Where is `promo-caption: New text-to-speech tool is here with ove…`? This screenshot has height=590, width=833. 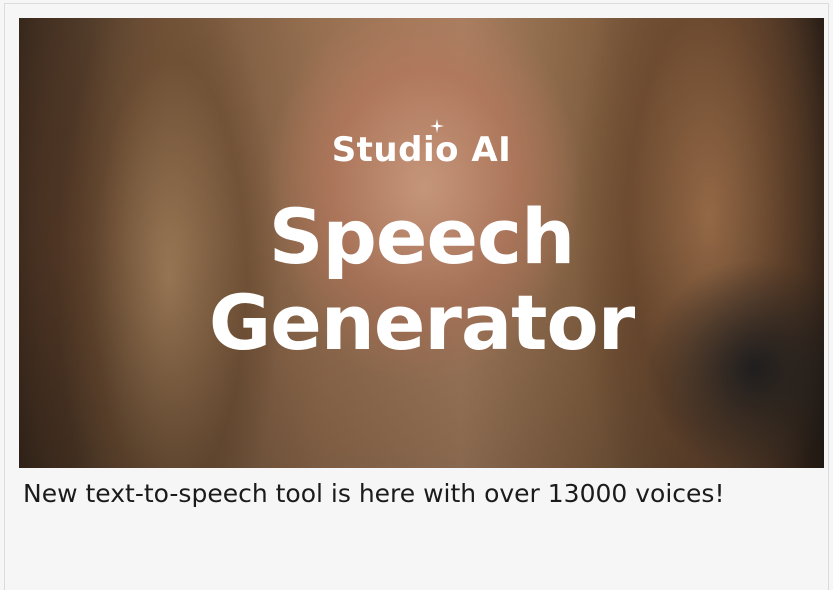 promo-caption: New text-to-speech tool is here with ove… is located at coordinates (403, 493).